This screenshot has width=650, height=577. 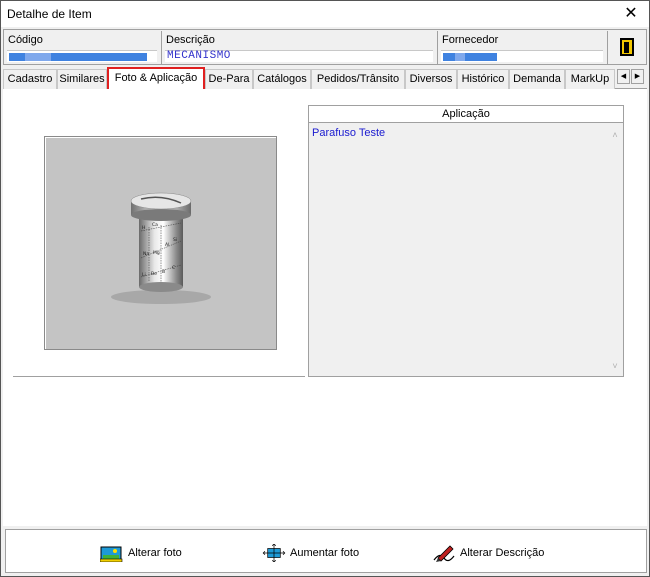 I want to click on codigo-value, so click(x=82, y=56).